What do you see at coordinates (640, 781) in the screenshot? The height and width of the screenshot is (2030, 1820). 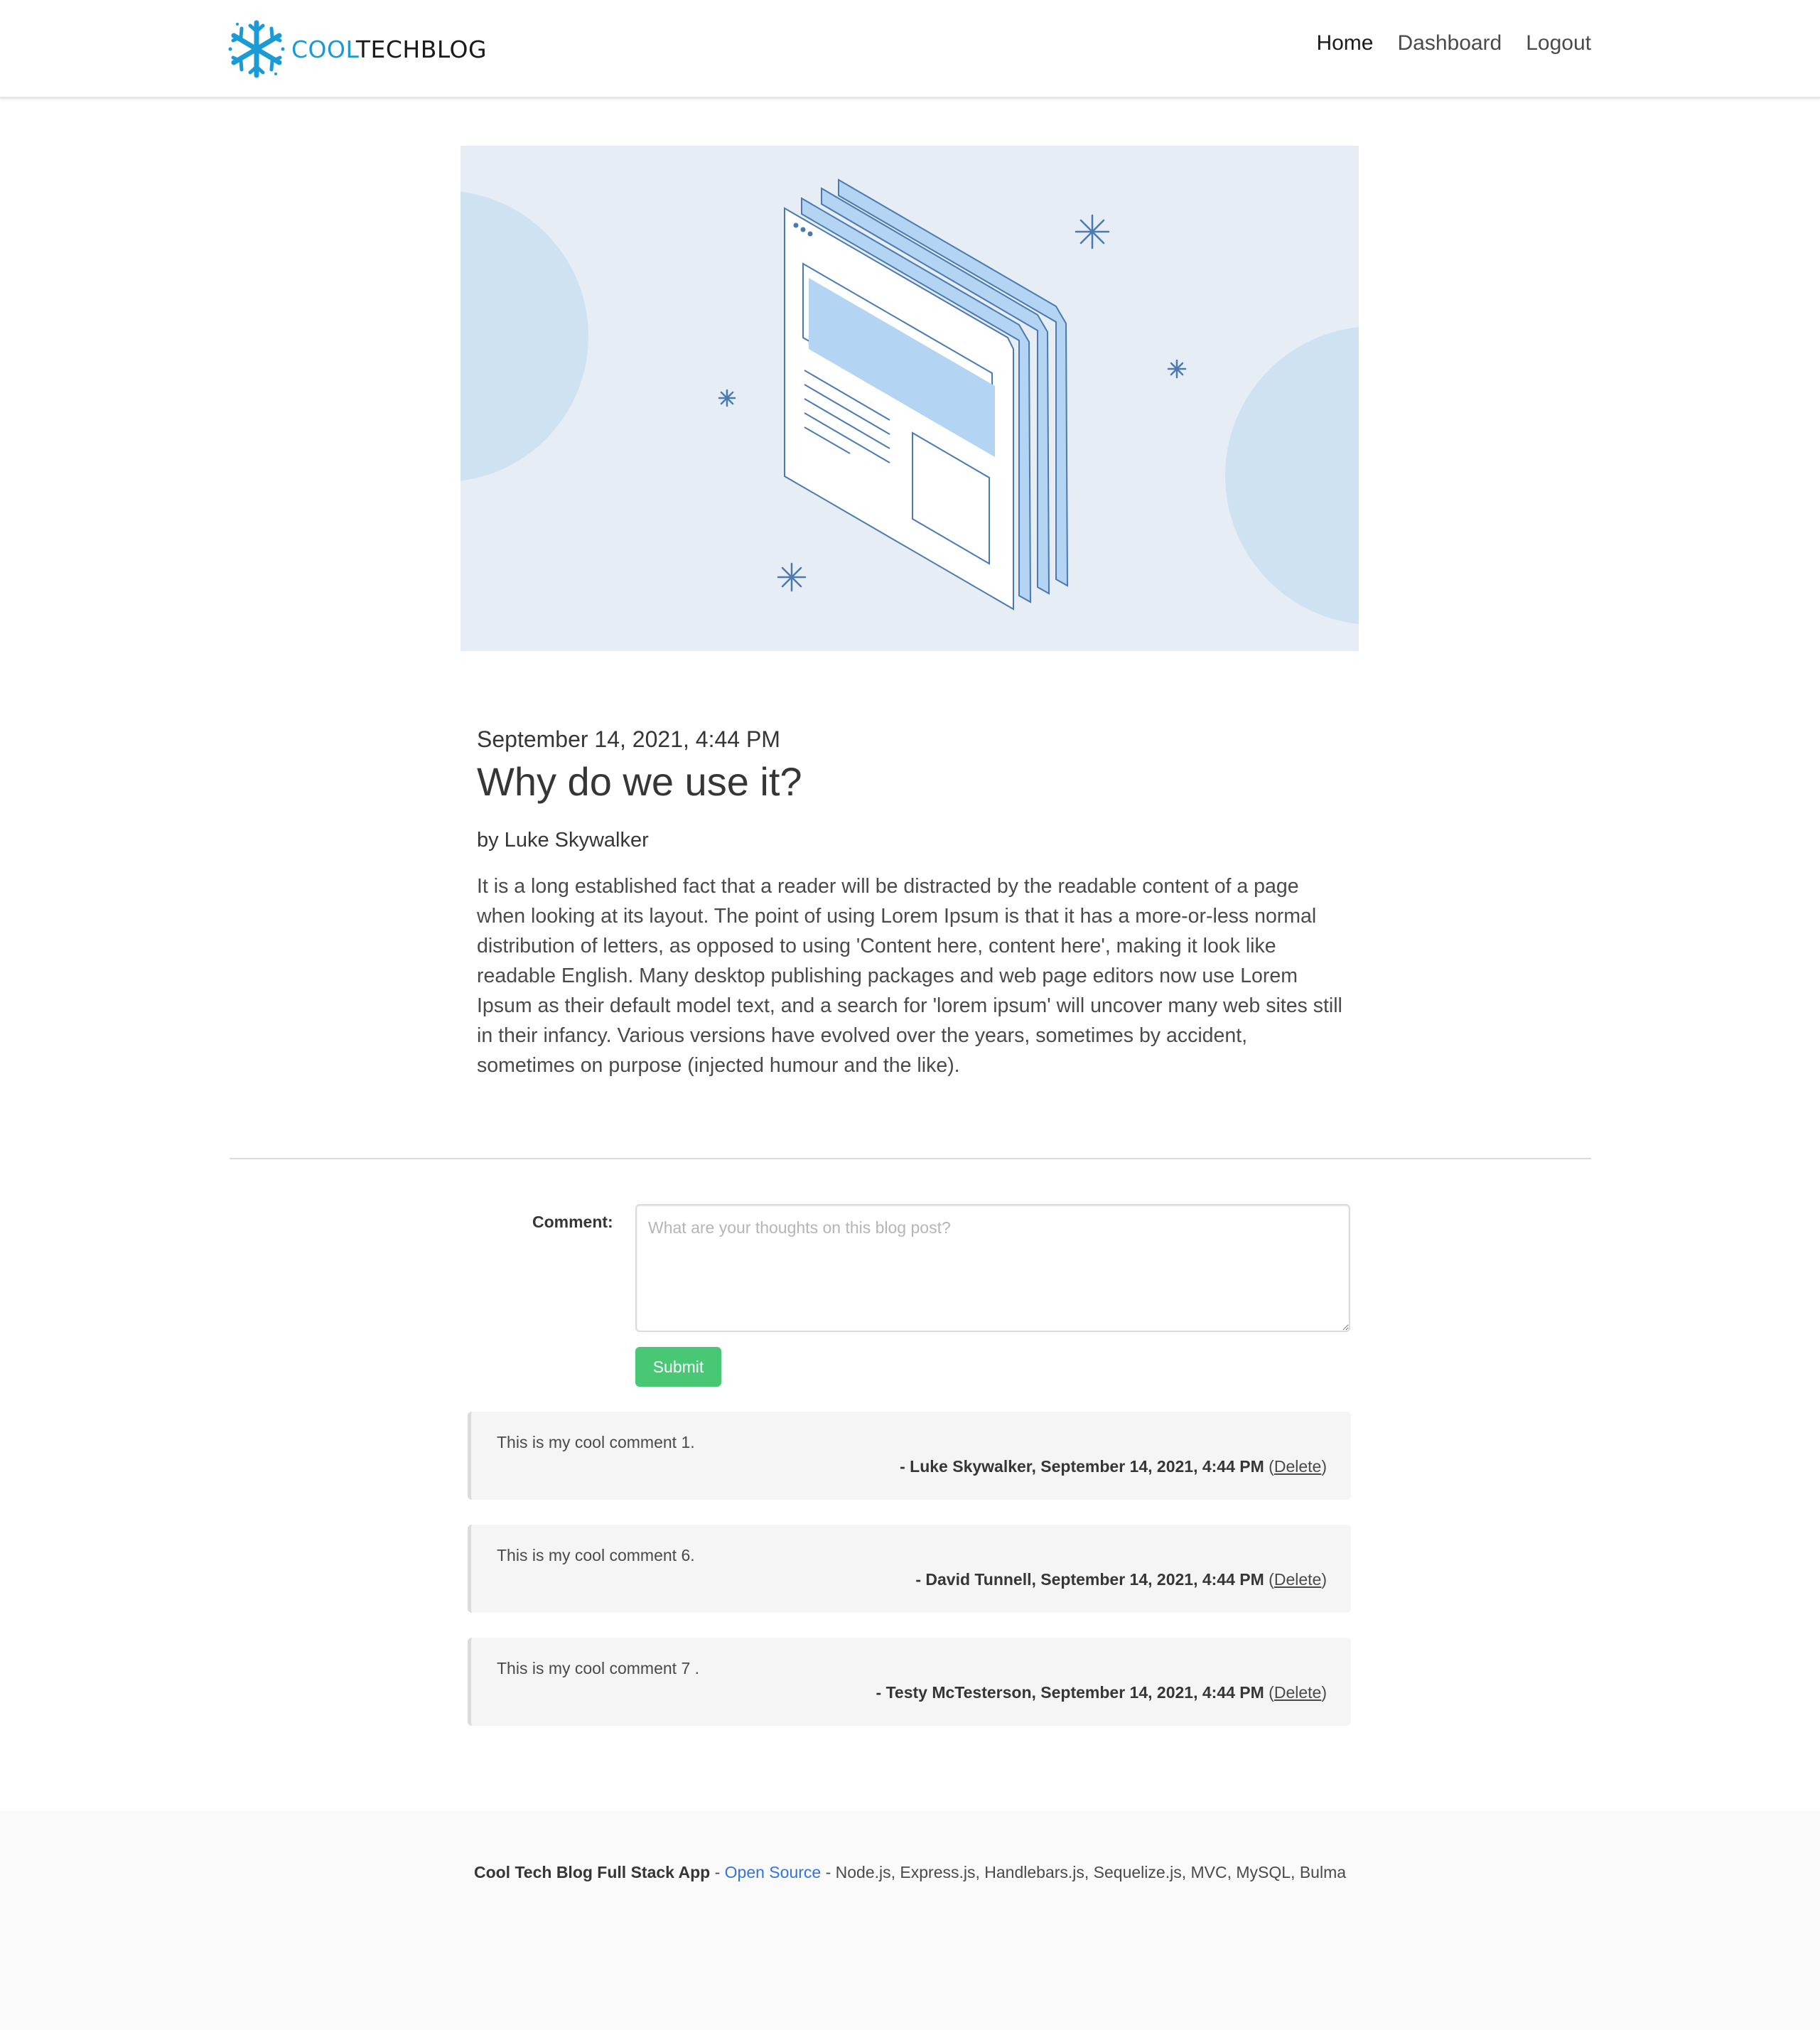 I see `post-title: Why do we use it?` at bounding box center [640, 781].